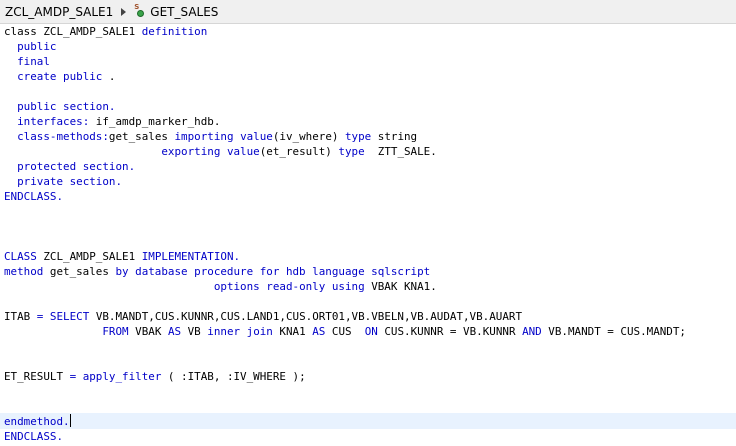  Describe the element at coordinates (325, 286) in the screenshot. I see `code-line-18: options read-only using VBAK KNA1.` at that location.